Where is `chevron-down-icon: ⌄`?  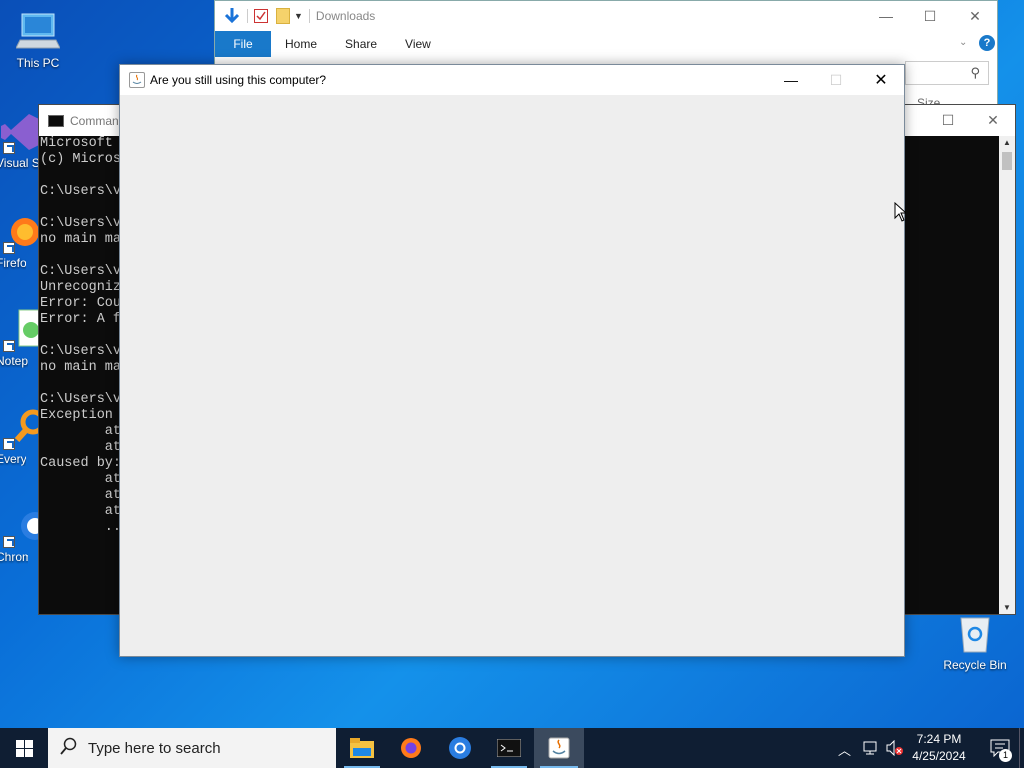 chevron-down-icon: ⌄ is located at coordinates (963, 42).